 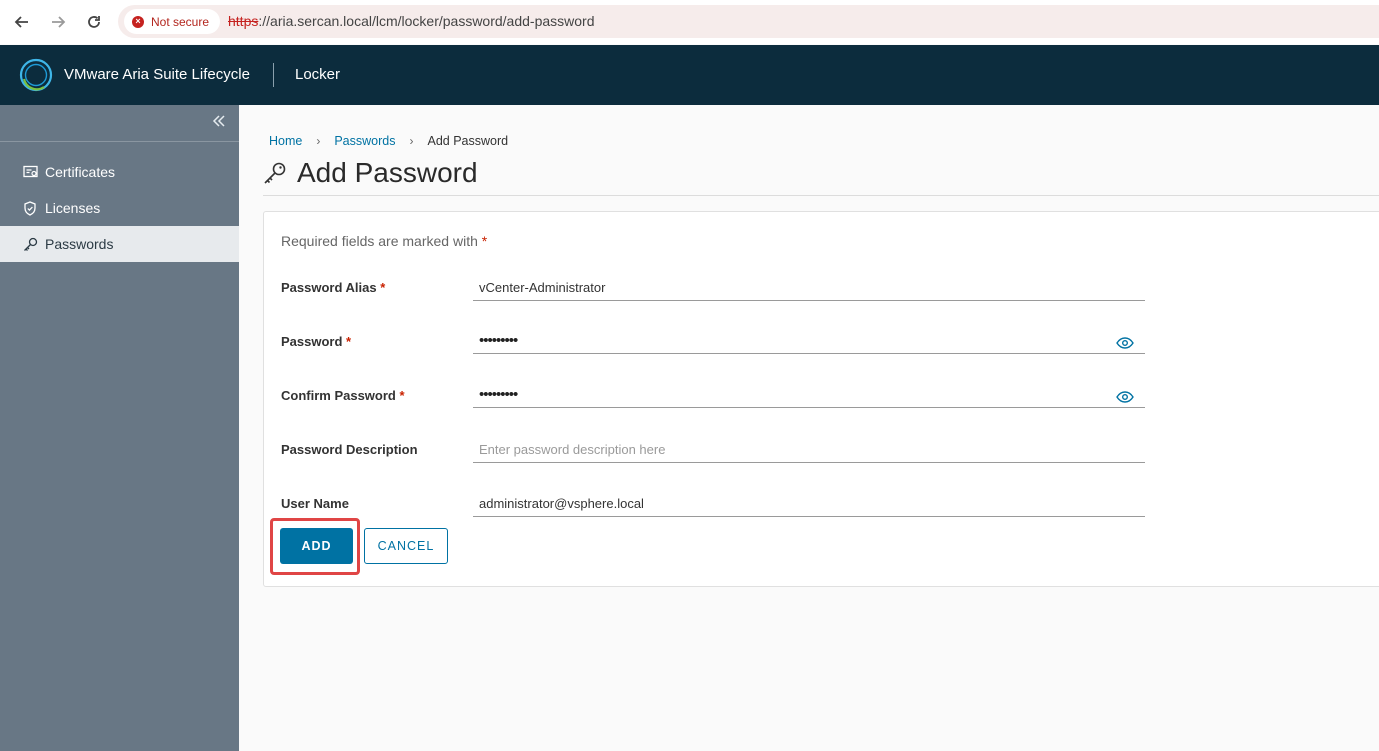 I want to click on collapse-sidebar-icon, so click(x=221, y=123).